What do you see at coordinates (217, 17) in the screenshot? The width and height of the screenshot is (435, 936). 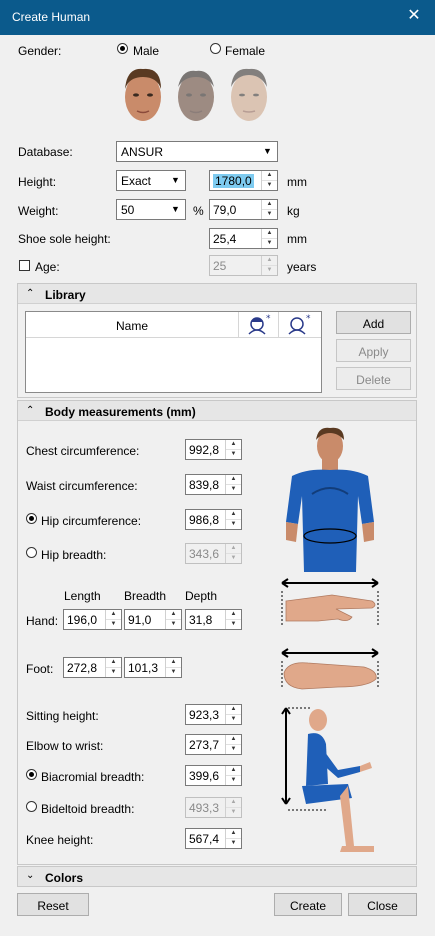 I see `title-bar: Create Human ✕` at bounding box center [217, 17].